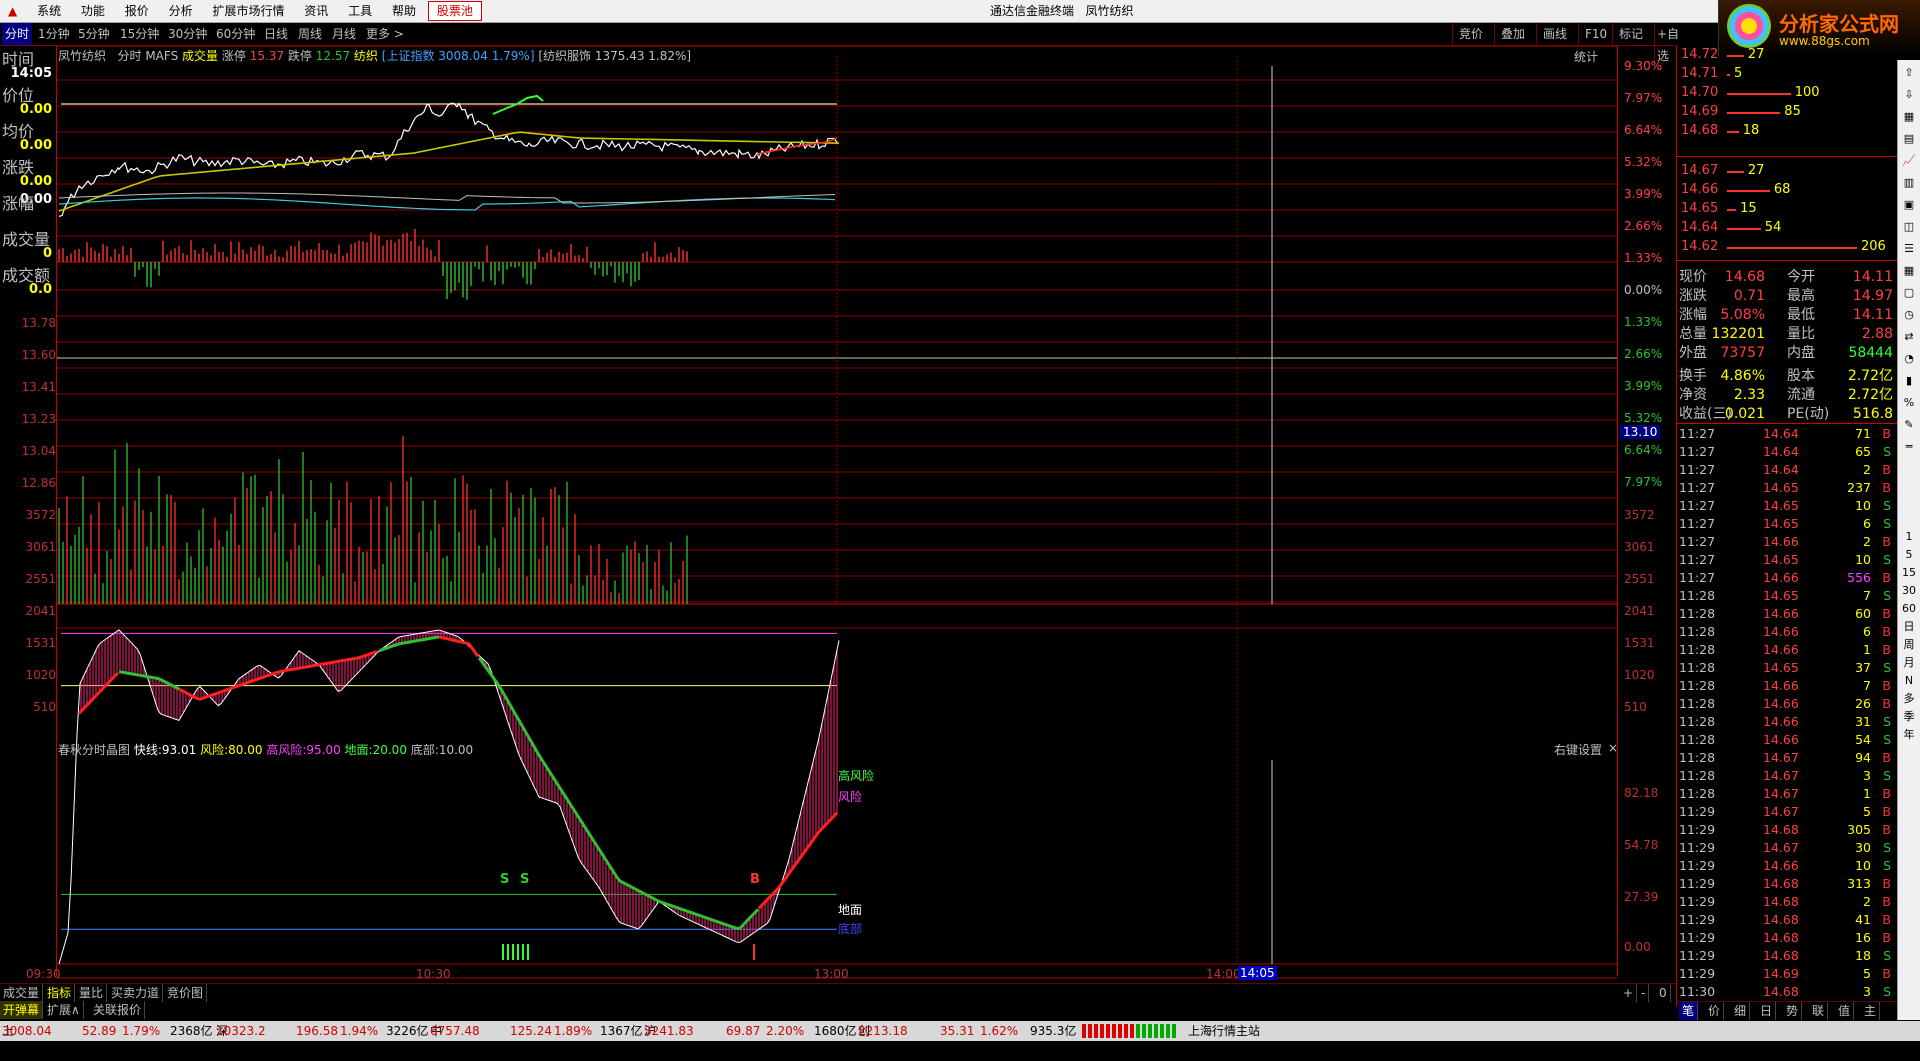 Image resolution: width=1920 pixels, height=1061 pixels. I want to click on grid-icon: ▦, so click(1909, 117).